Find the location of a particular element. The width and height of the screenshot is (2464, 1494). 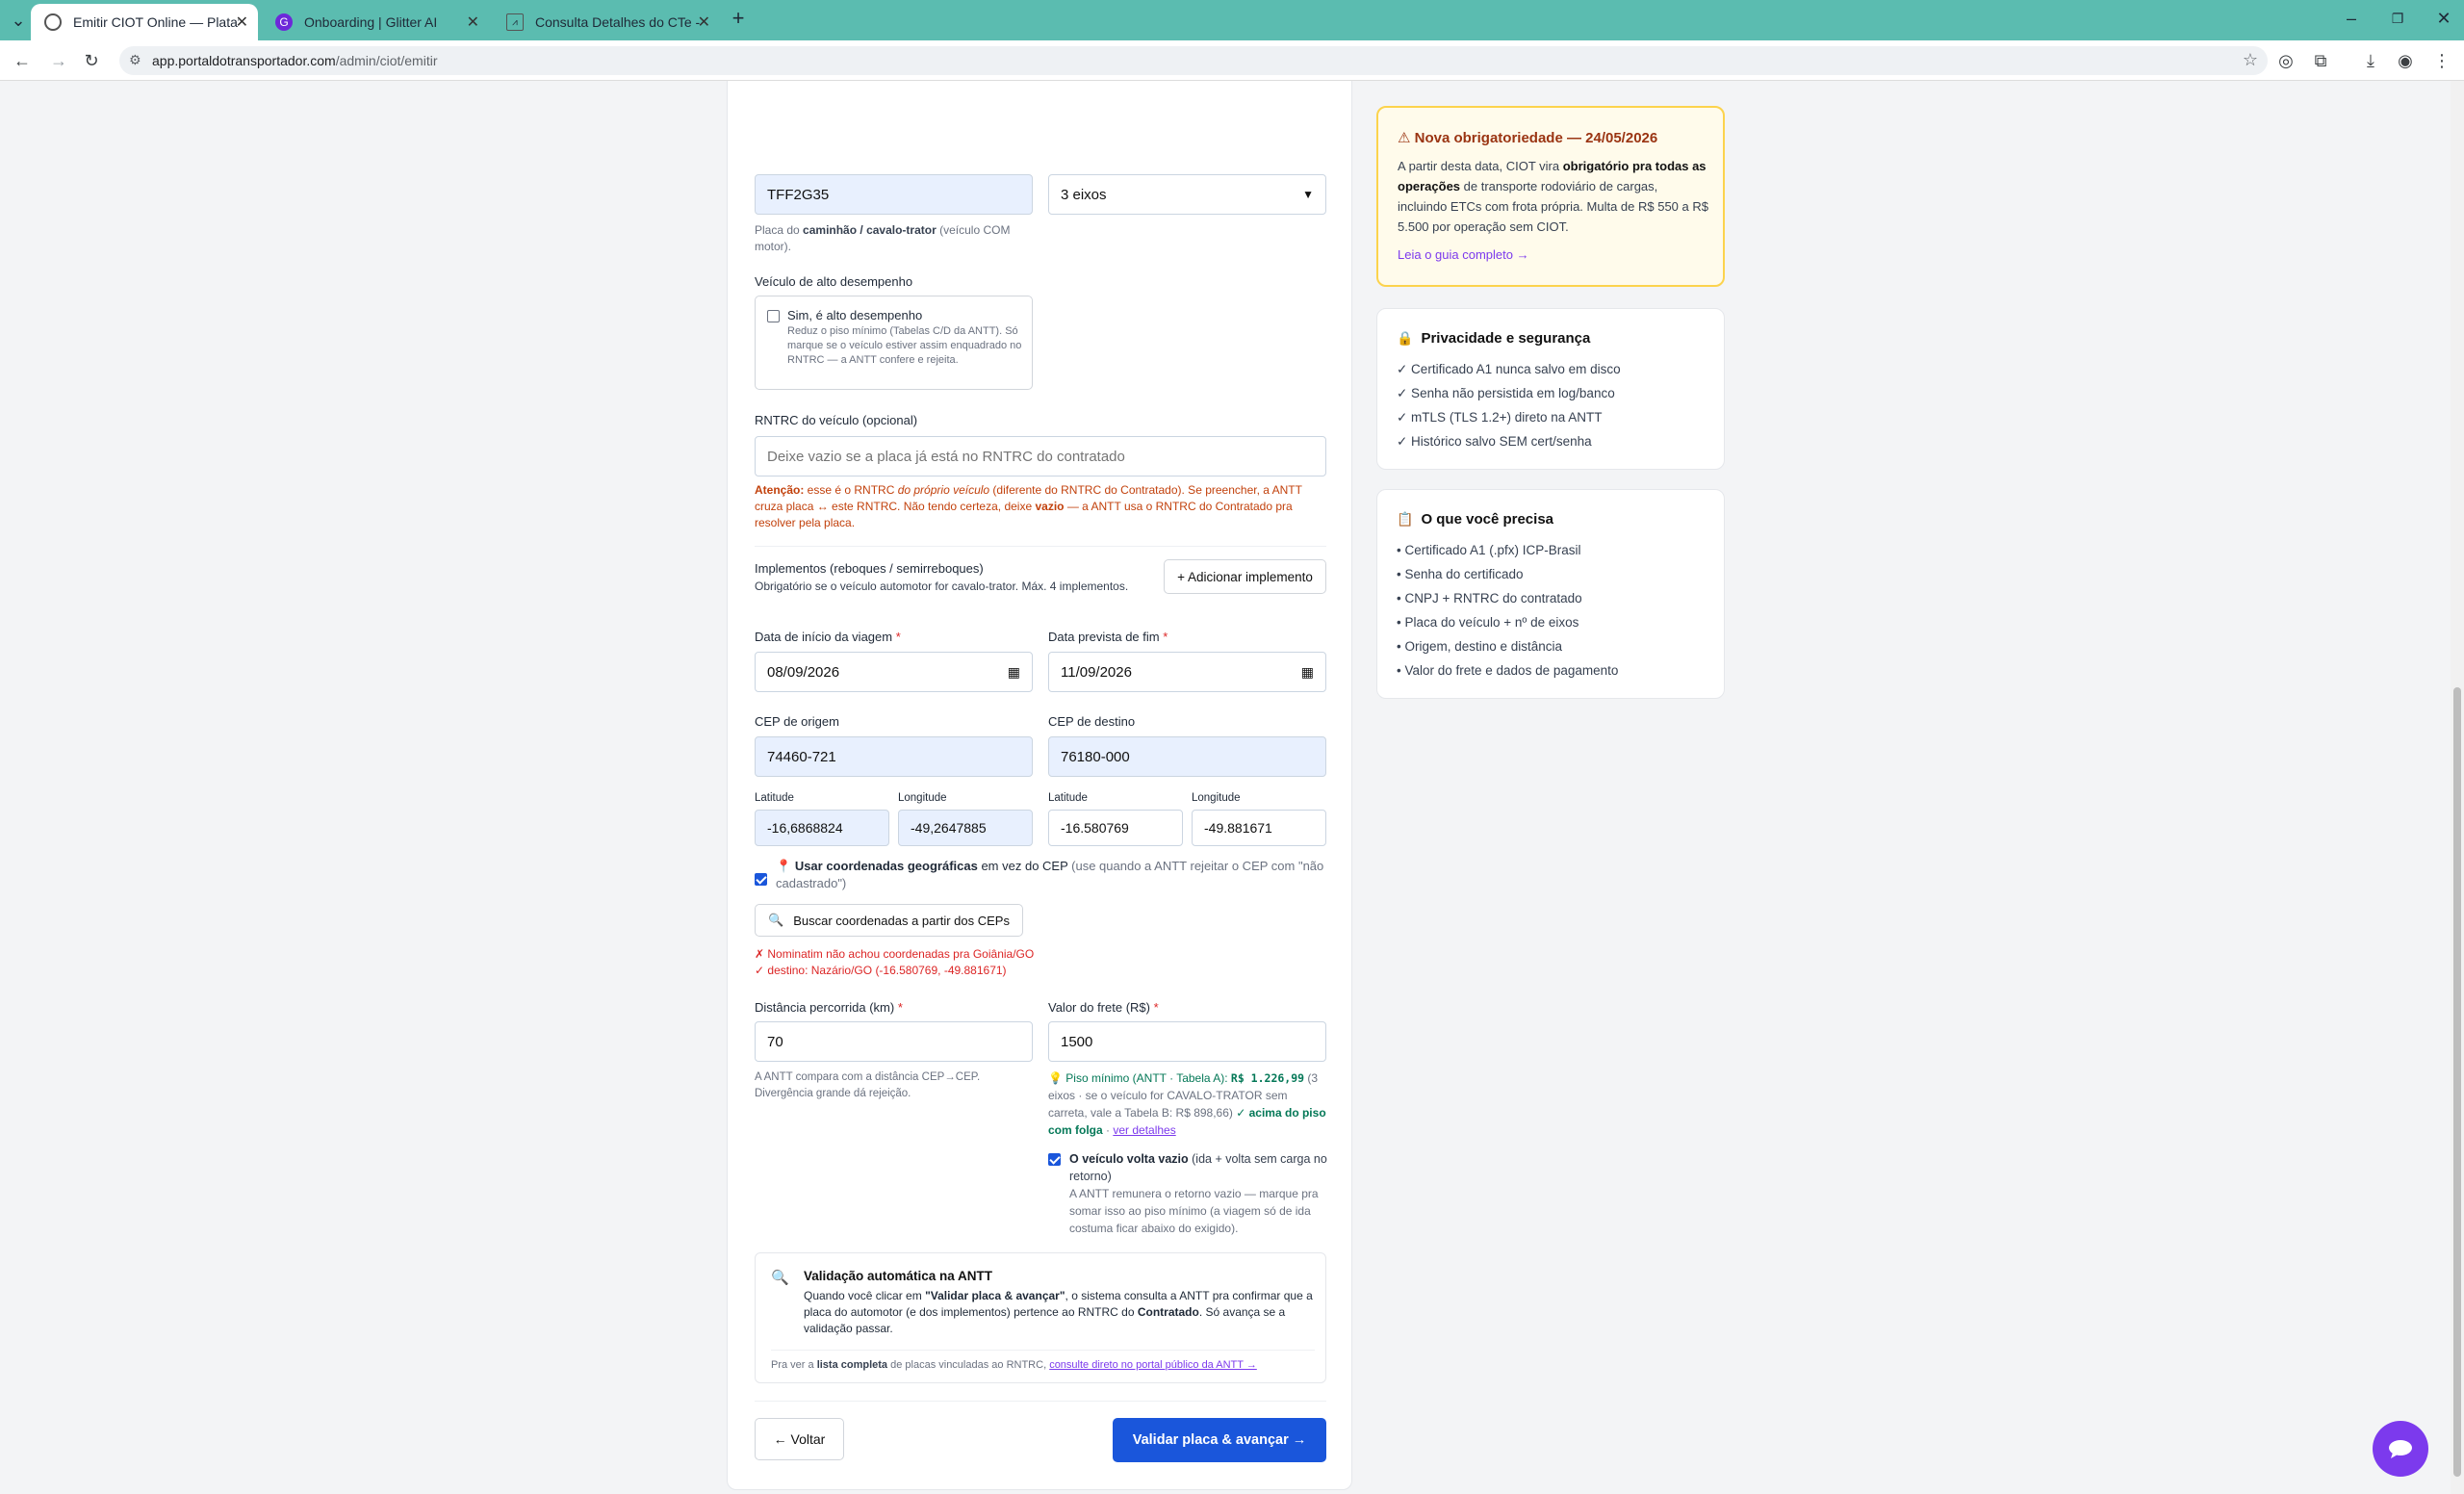

restore-icon: ❐ is located at coordinates (2397, 18).